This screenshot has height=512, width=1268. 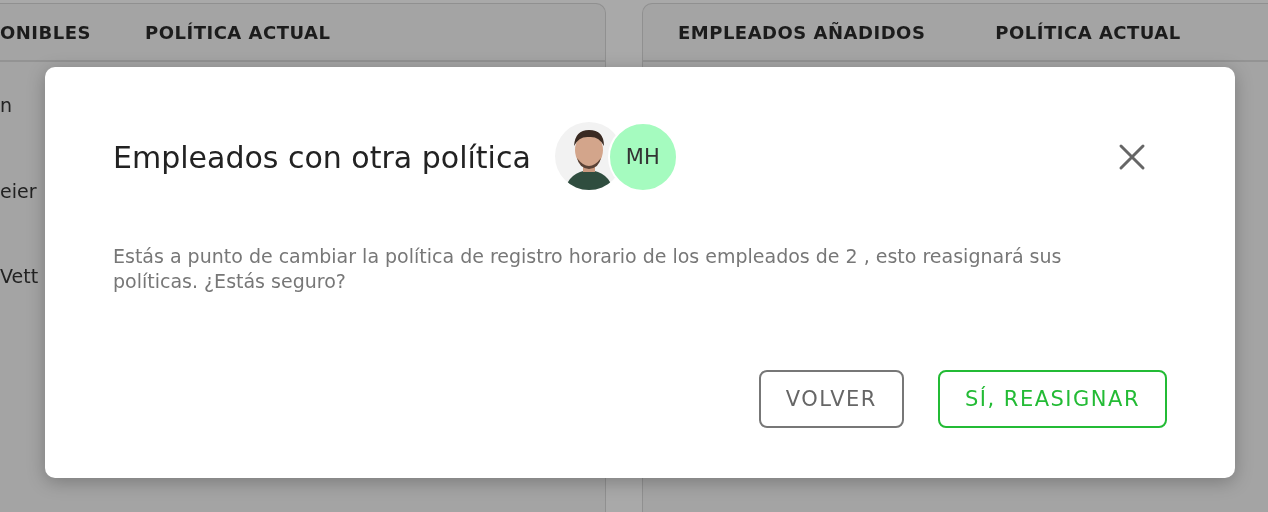 What do you see at coordinates (18, 190) in the screenshot?
I see `employee-name: eier` at bounding box center [18, 190].